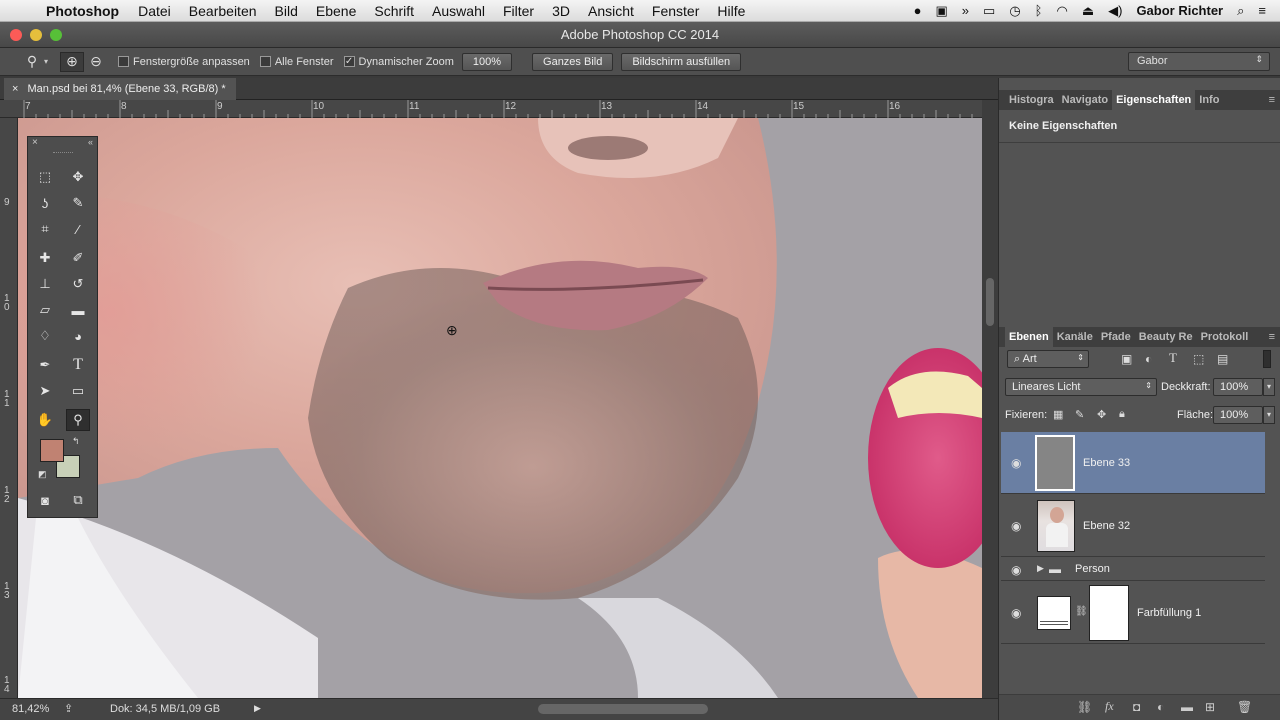  Describe the element at coordinates (76, 441) in the screenshot. I see `swap-colors-icon: ↰` at that location.